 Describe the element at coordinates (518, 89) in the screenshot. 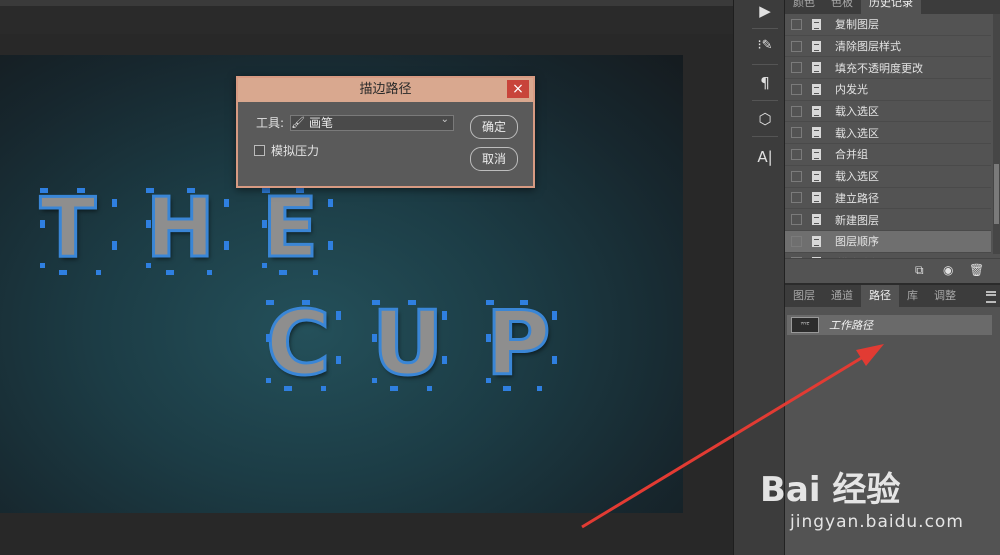

I see `close-icon: ×` at that location.